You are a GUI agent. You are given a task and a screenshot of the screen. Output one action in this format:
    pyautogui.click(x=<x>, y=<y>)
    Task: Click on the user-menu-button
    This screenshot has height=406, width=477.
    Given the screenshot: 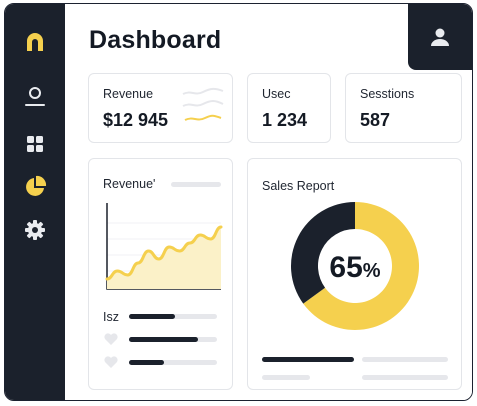 What is the action you would take?
    pyautogui.click(x=440, y=37)
    